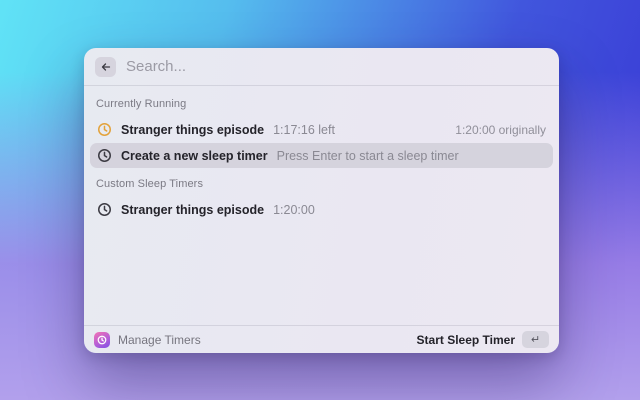 The image size is (640, 400). I want to click on arrow-left-icon, so click(106, 67).